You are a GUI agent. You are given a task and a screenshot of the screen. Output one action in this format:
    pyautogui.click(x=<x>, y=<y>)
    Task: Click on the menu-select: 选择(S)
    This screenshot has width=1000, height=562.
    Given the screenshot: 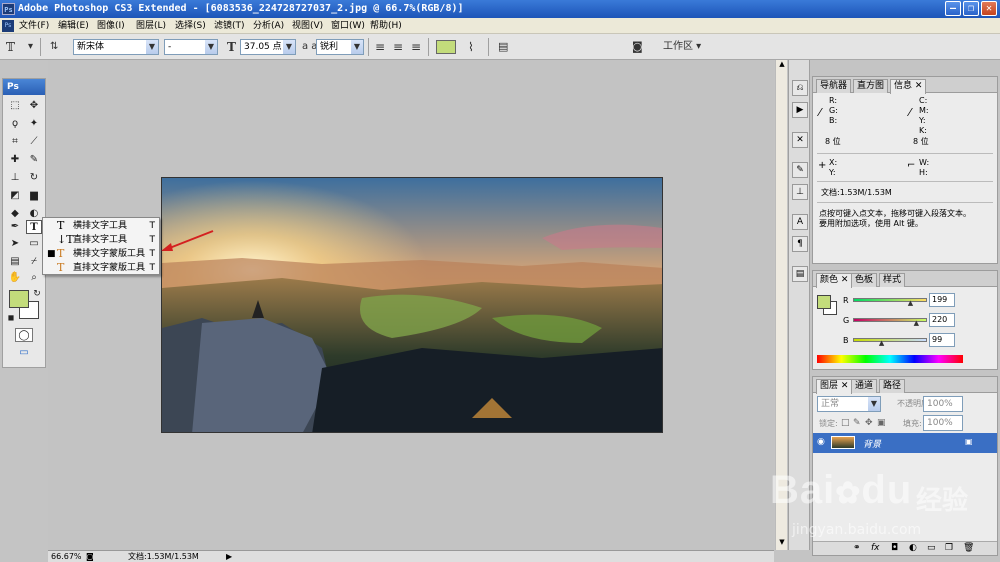 What is the action you would take?
    pyautogui.click(x=190, y=26)
    